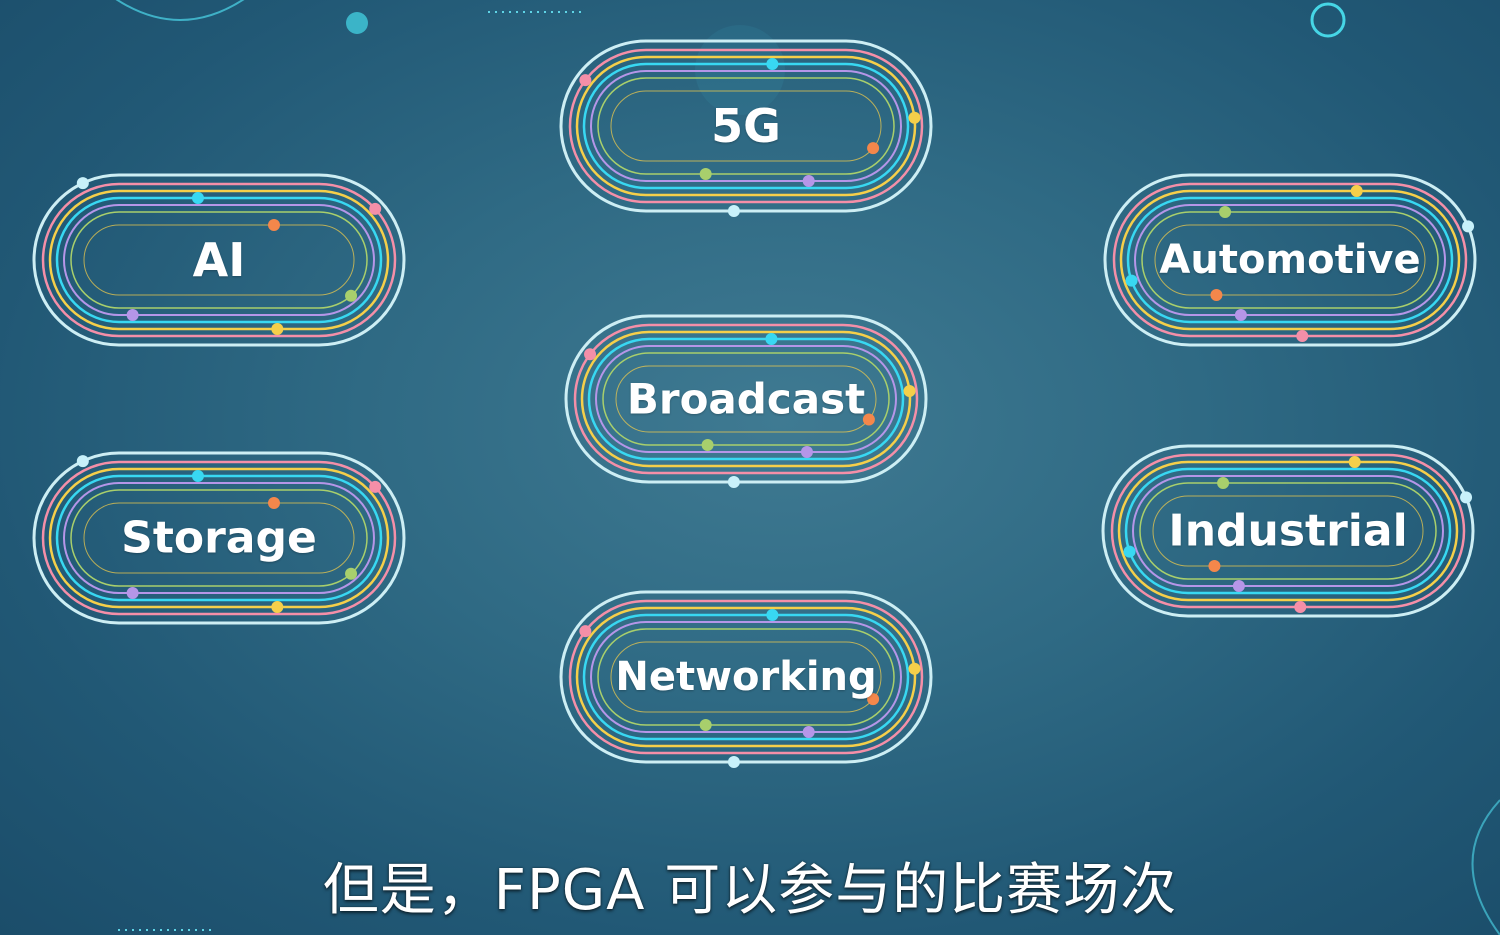 Image resolution: width=1500 pixels, height=935 pixels. What do you see at coordinates (746, 677) in the screenshot?
I see `badge-label-networking: Networking` at bounding box center [746, 677].